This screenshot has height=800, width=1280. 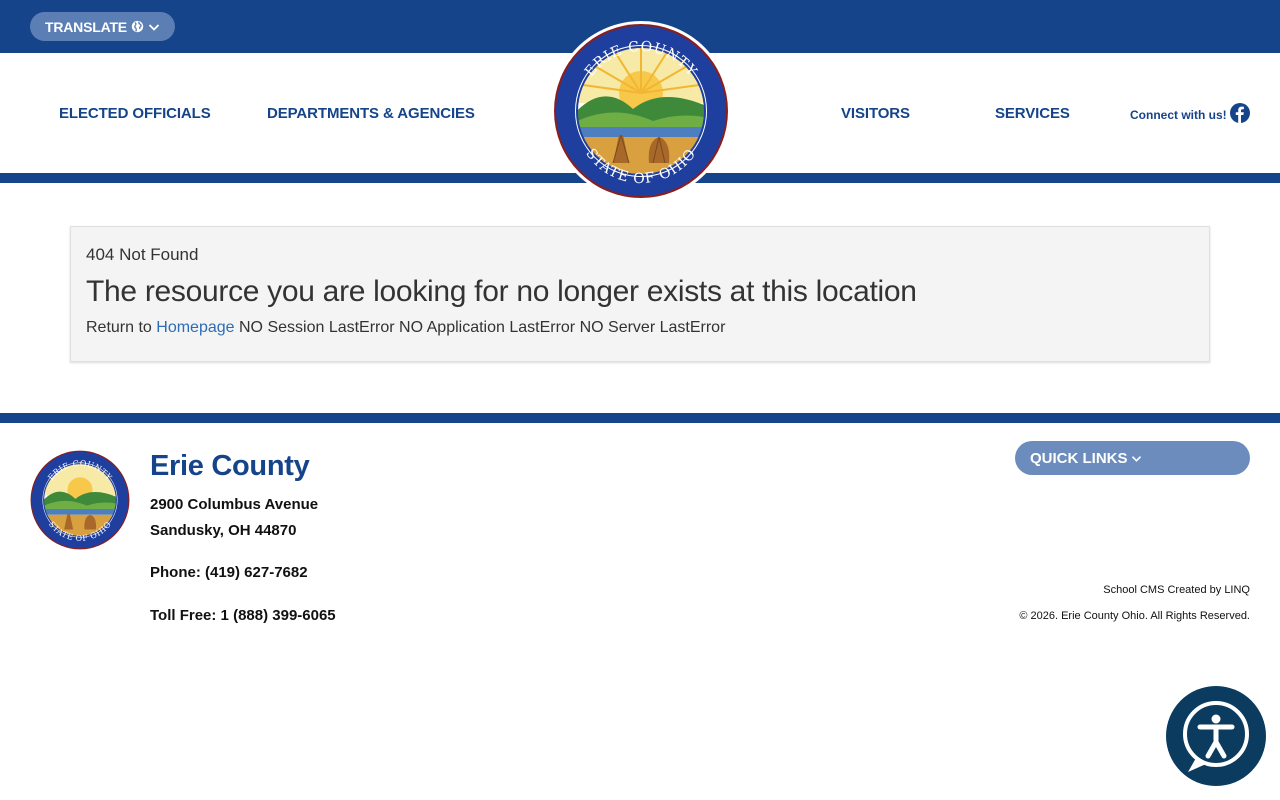 What do you see at coordinates (234, 504) in the screenshot?
I see `address-line-1: 2900 Columbus Avenue` at bounding box center [234, 504].